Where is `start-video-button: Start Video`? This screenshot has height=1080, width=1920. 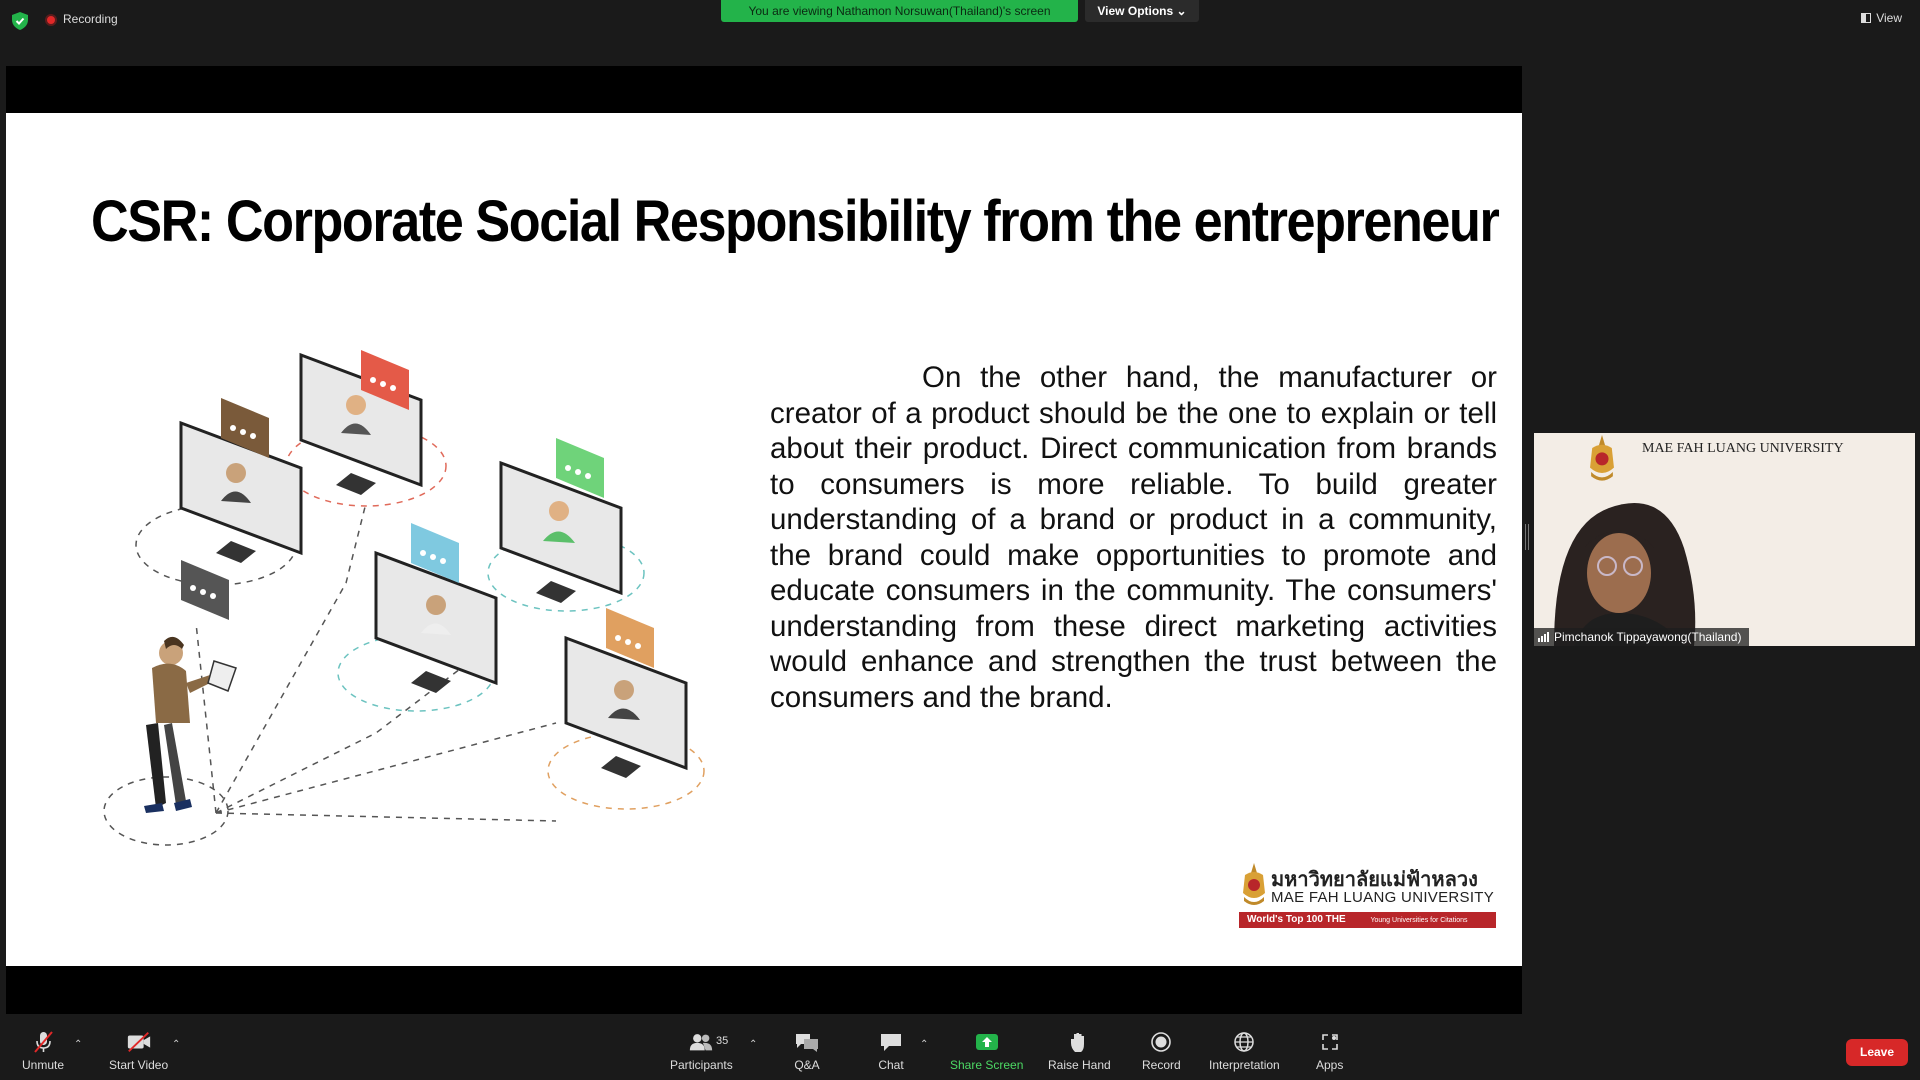
start-video-button: Start Video is located at coordinates (138, 1051).